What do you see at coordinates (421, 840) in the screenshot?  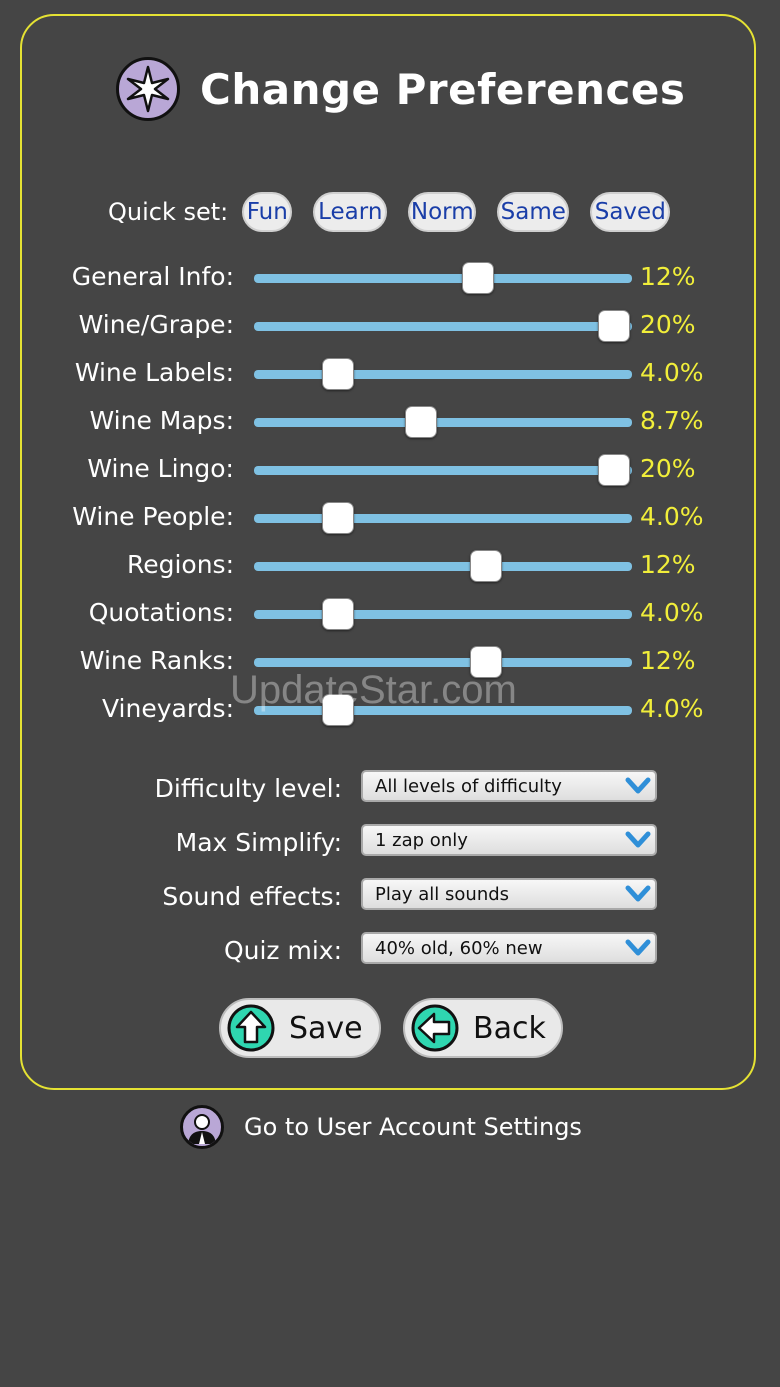 I see `select-value: 1 zap only` at bounding box center [421, 840].